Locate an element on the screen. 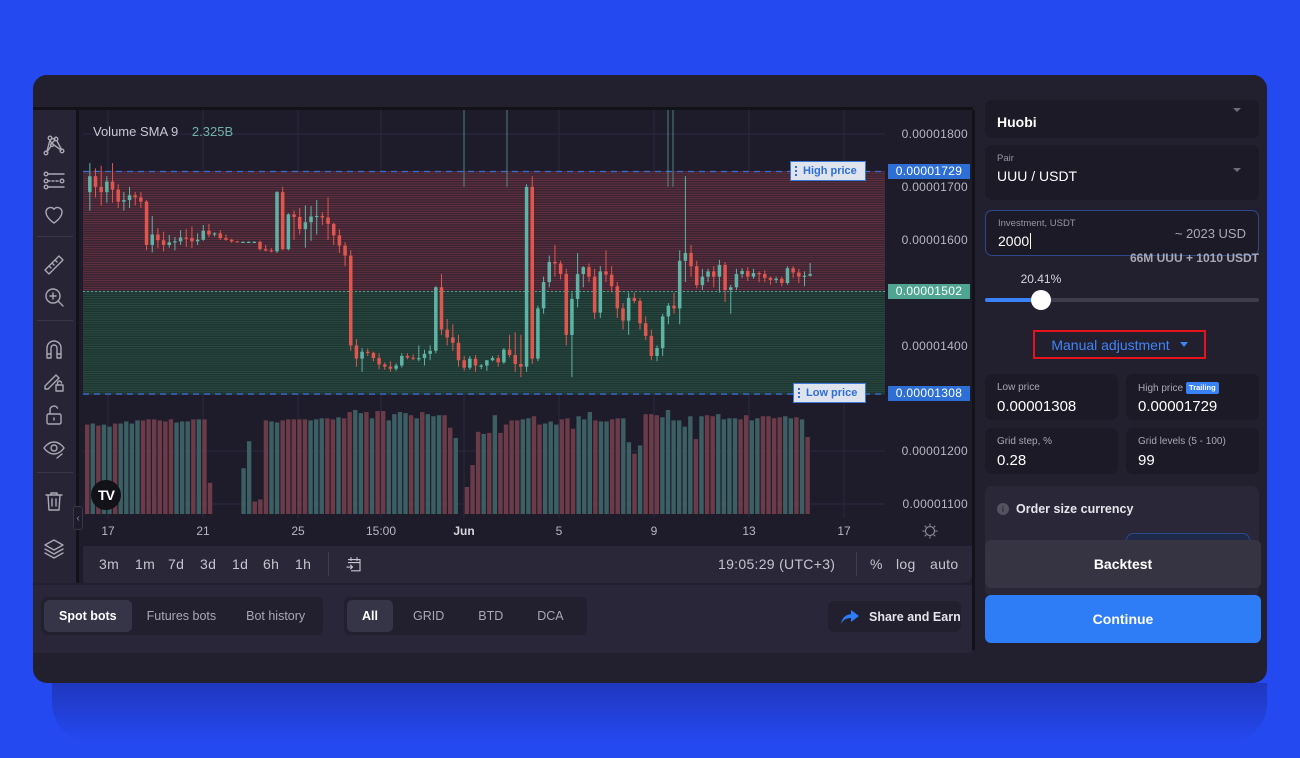  range-1h-button: 1h is located at coordinates (303, 564).